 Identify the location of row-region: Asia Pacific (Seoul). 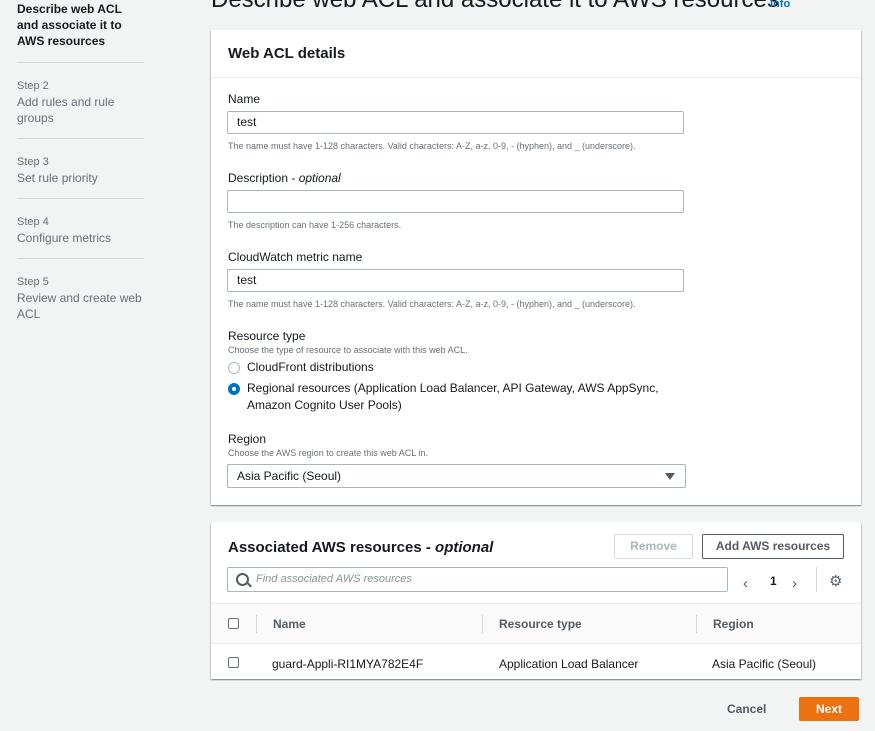
(764, 664).